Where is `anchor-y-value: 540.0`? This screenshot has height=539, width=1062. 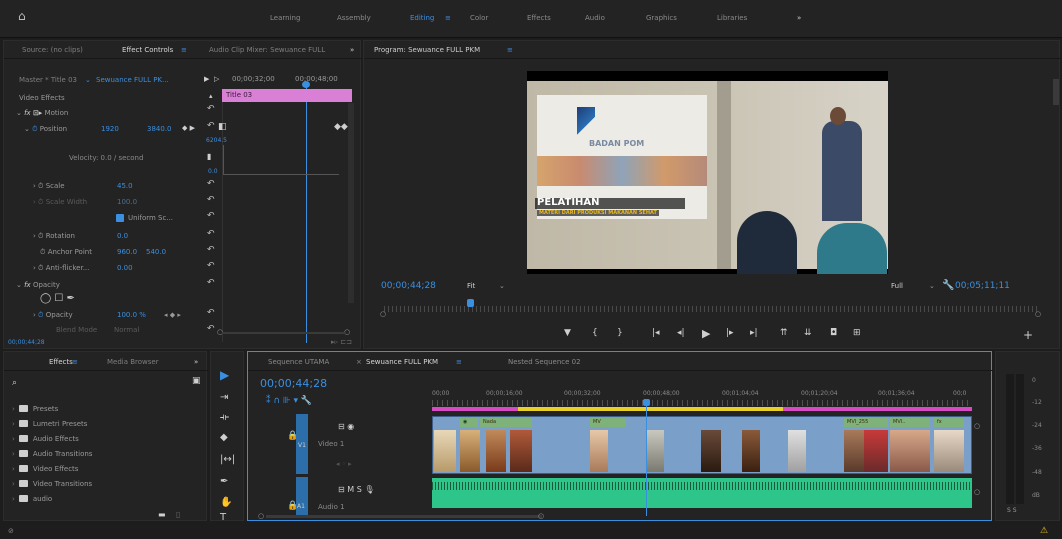 anchor-y-value: 540.0 is located at coordinates (156, 252).